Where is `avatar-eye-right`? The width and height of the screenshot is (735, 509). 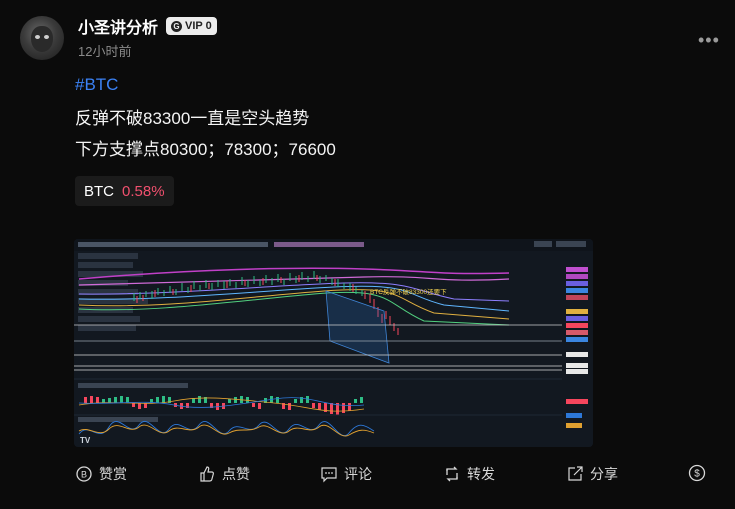
avatar-eye-right is located at coordinates (46, 37).